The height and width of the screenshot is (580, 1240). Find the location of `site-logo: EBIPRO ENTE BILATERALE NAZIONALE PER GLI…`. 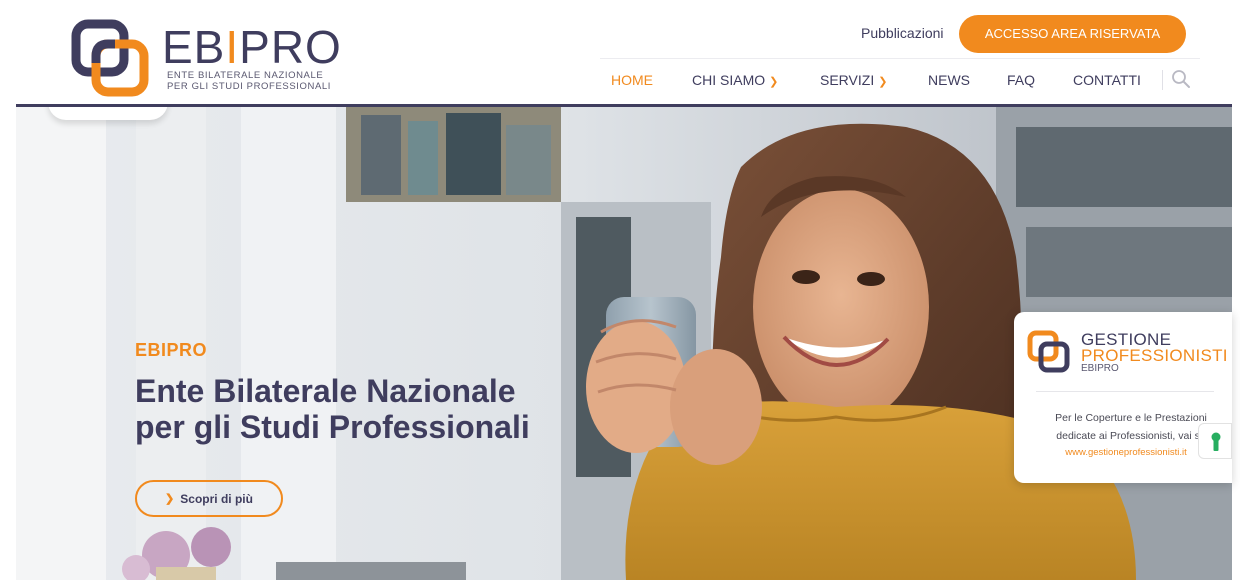

site-logo: EBIPRO ENTE BILATERALE NAZIONALE PER GLI… is located at coordinates (205, 60).